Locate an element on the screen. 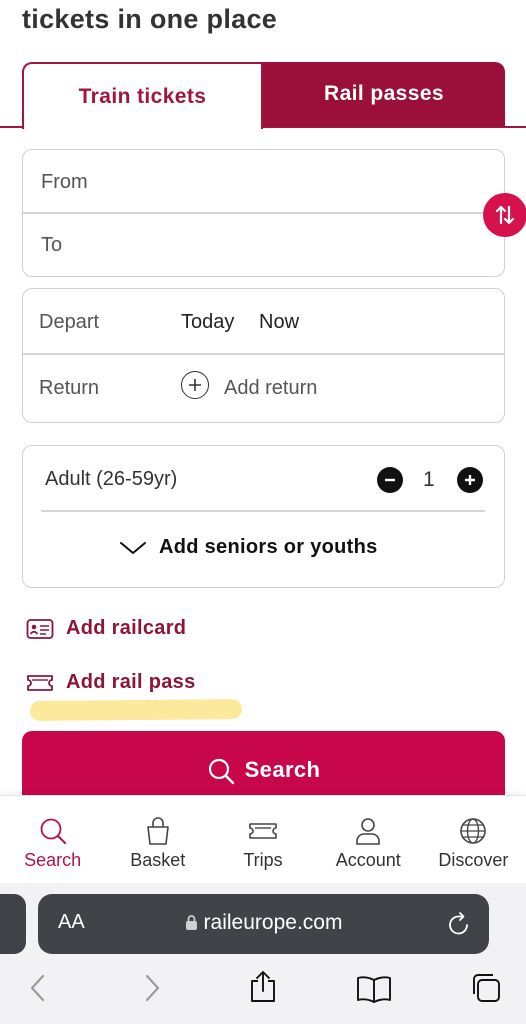 Image resolution: width=526 pixels, height=1024 pixels. book-icon is located at coordinates (374, 989).